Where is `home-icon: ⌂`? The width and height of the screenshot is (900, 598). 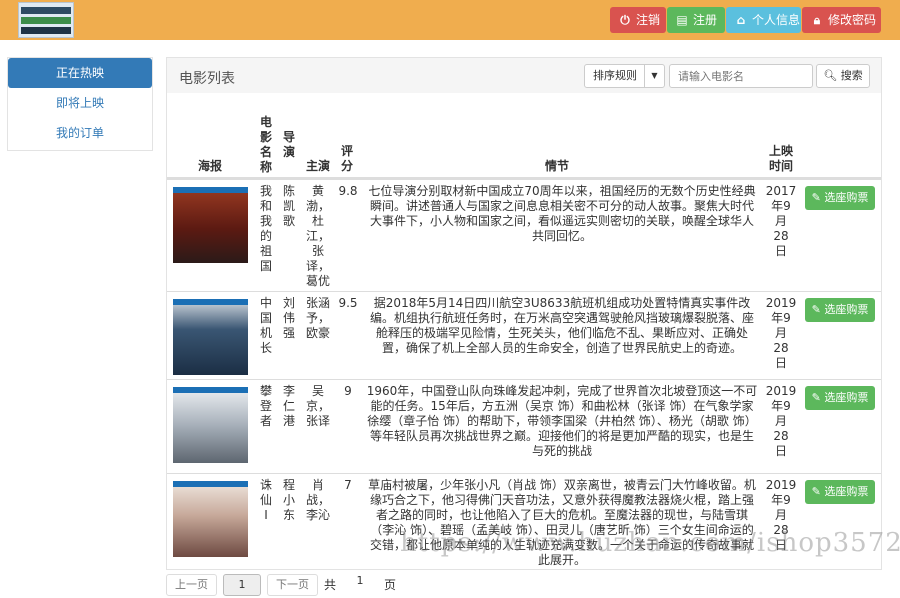
home-icon: ⌂ is located at coordinates (741, 20).